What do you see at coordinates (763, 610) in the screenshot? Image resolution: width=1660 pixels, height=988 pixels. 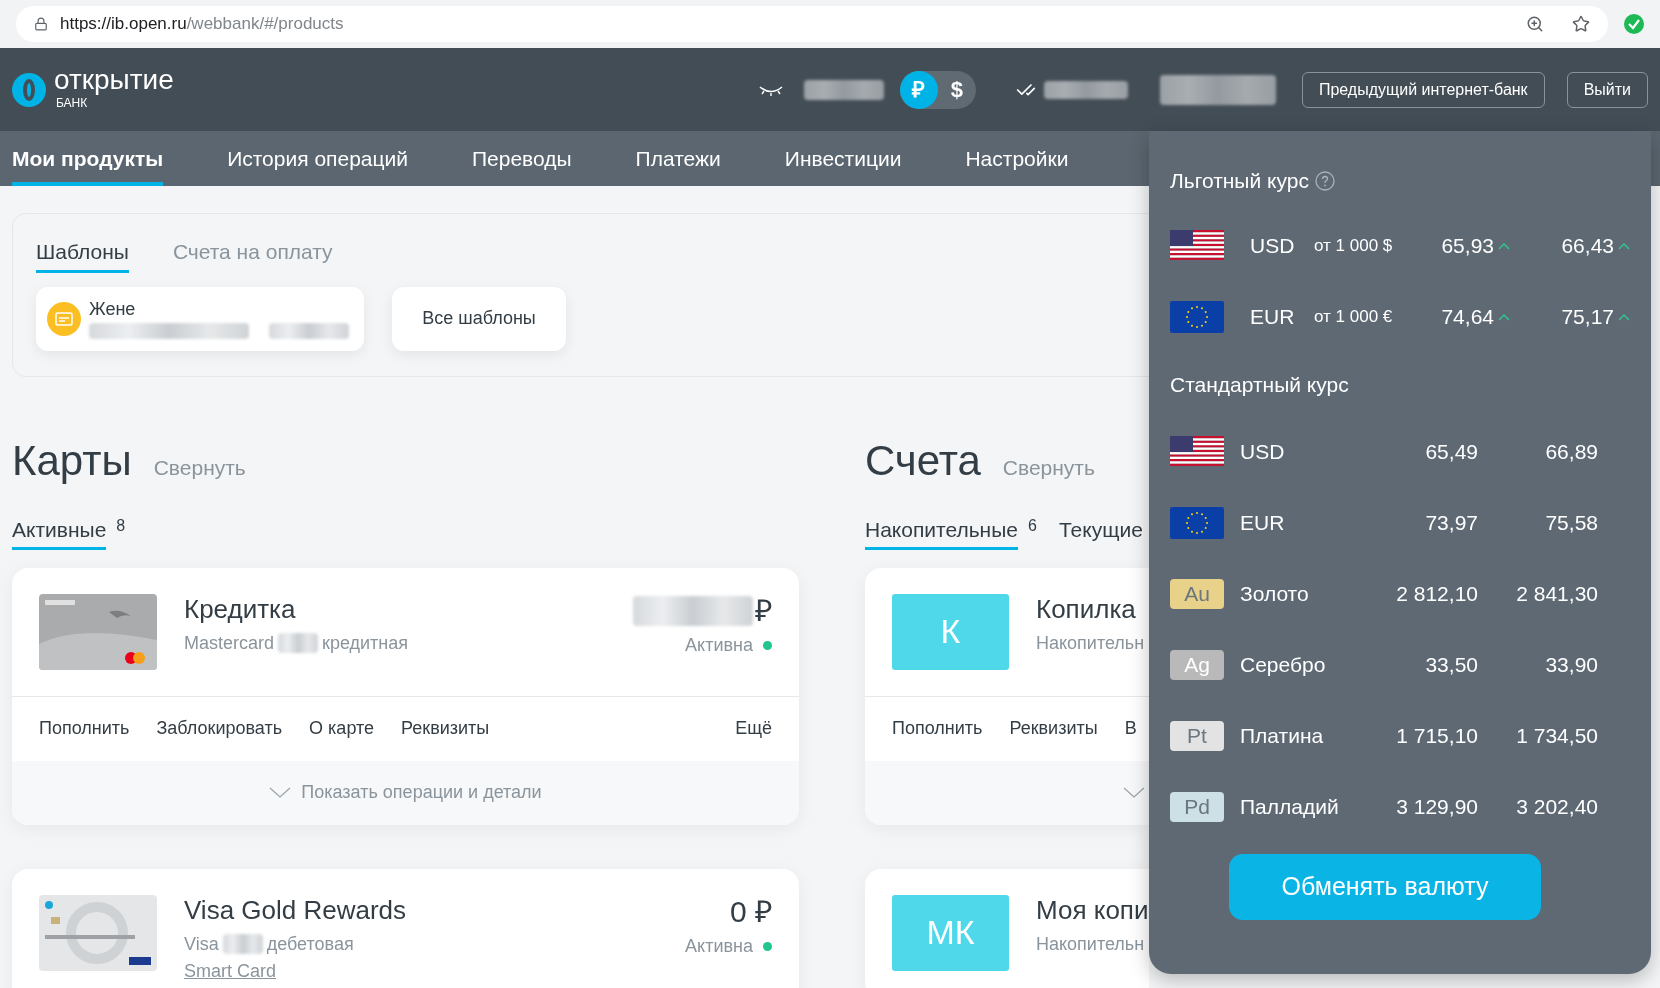 I see `card-balance: ₽` at bounding box center [763, 610].